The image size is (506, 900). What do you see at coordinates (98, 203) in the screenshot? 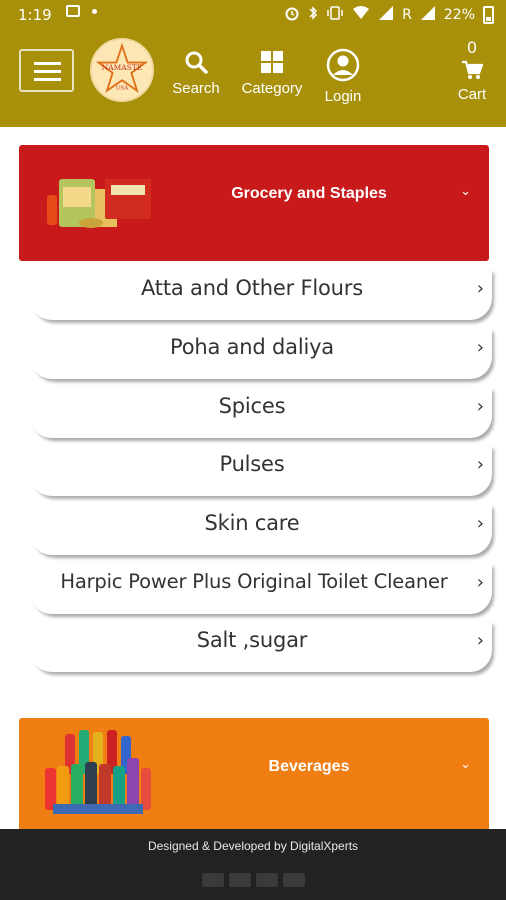
I see `grocery-products-image` at bounding box center [98, 203].